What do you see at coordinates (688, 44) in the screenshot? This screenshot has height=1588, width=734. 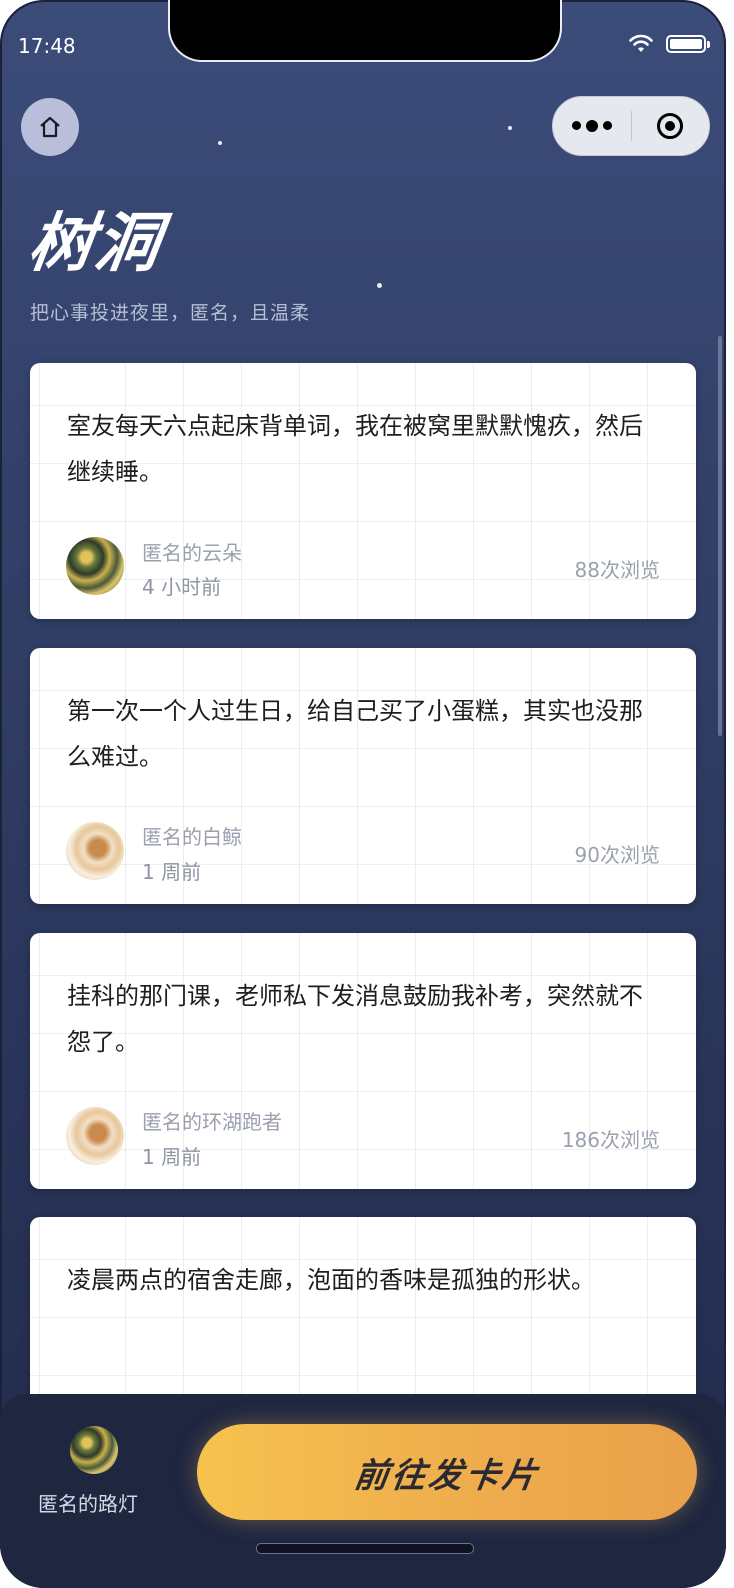 I see `battery-icon` at bounding box center [688, 44].